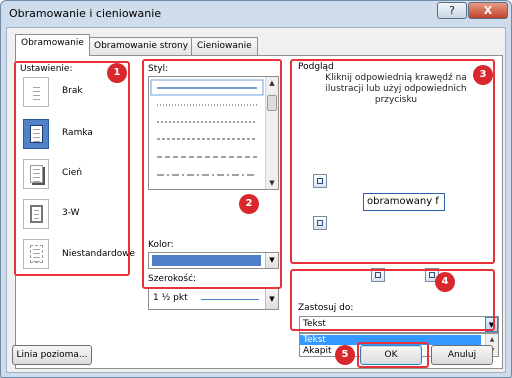 Image resolution: width=512 pixels, height=378 pixels. I want to click on tab-page-border: Obramowanie strony, so click(141, 46).